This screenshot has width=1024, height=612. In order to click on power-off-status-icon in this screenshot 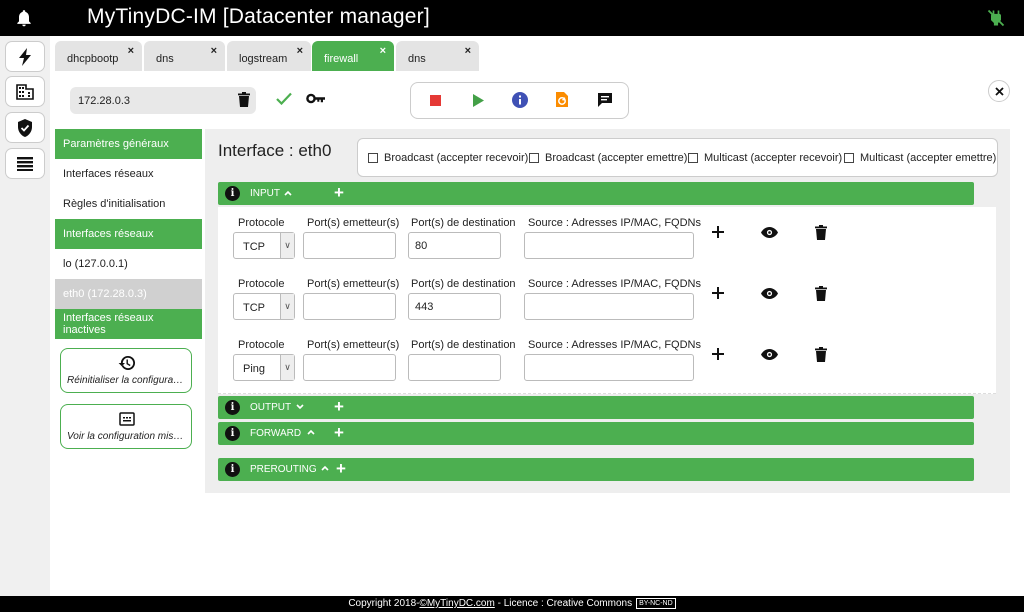, I will do `click(996, 18)`.